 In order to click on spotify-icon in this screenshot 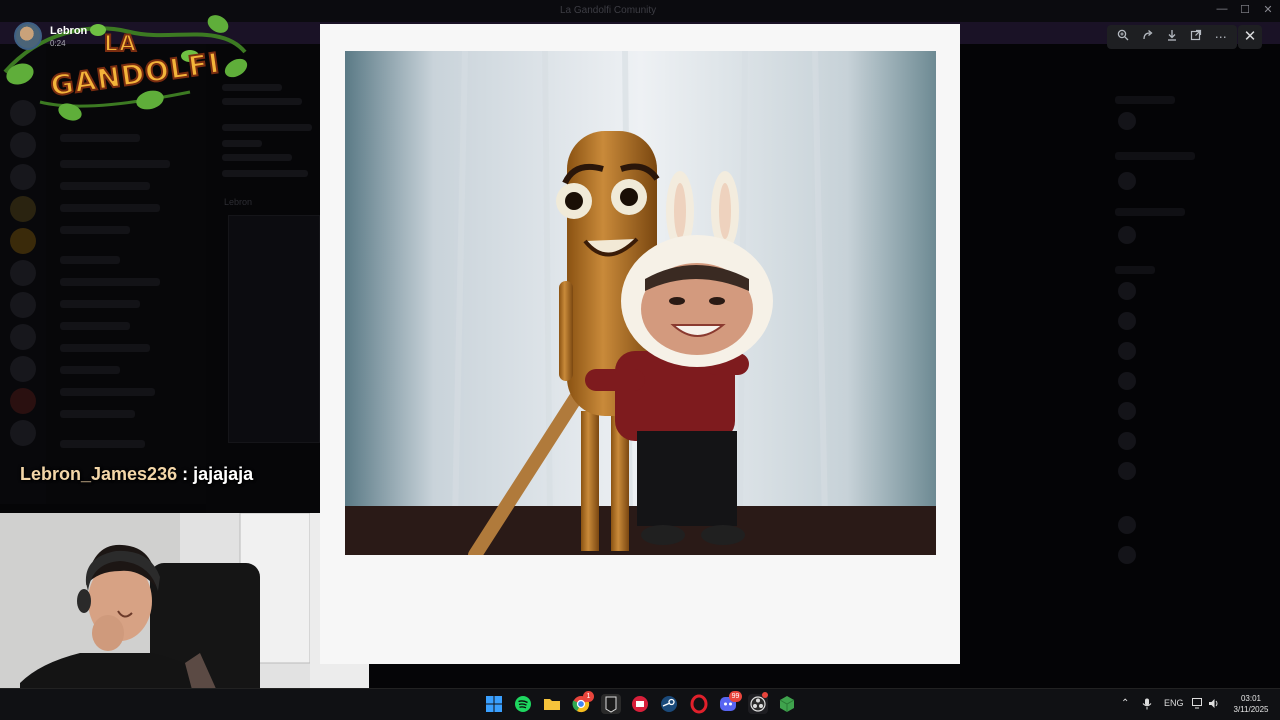, I will do `click(523, 704)`.